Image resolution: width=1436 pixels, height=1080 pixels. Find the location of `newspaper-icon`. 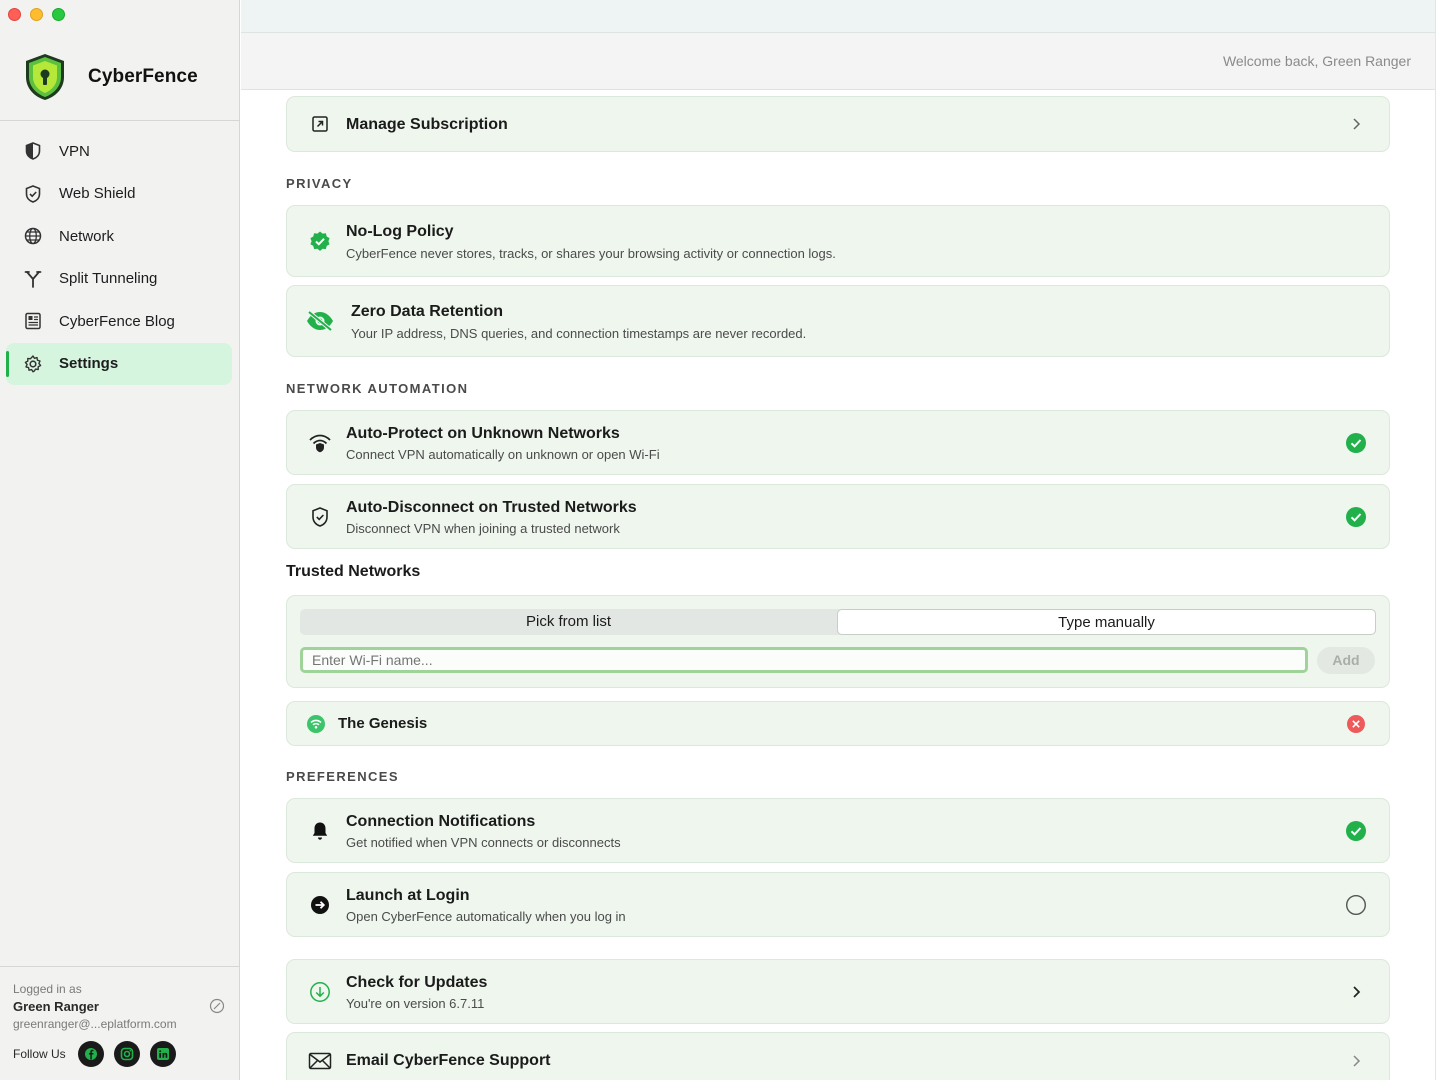

newspaper-icon is located at coordinates (33, 321).